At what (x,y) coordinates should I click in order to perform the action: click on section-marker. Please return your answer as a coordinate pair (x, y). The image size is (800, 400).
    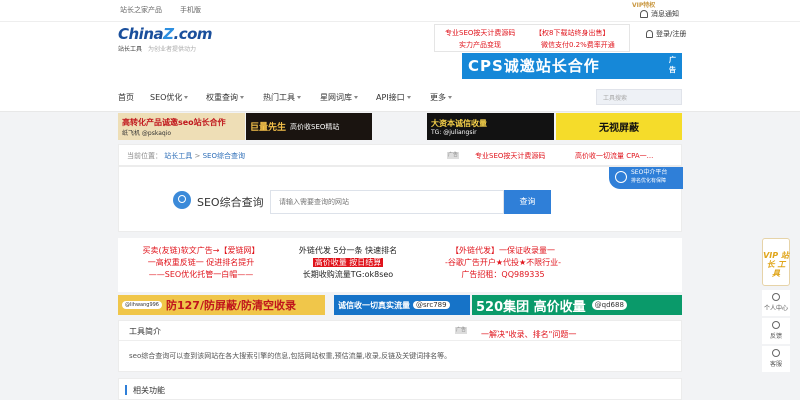
    Looking at the image, I should click on (126, 390).